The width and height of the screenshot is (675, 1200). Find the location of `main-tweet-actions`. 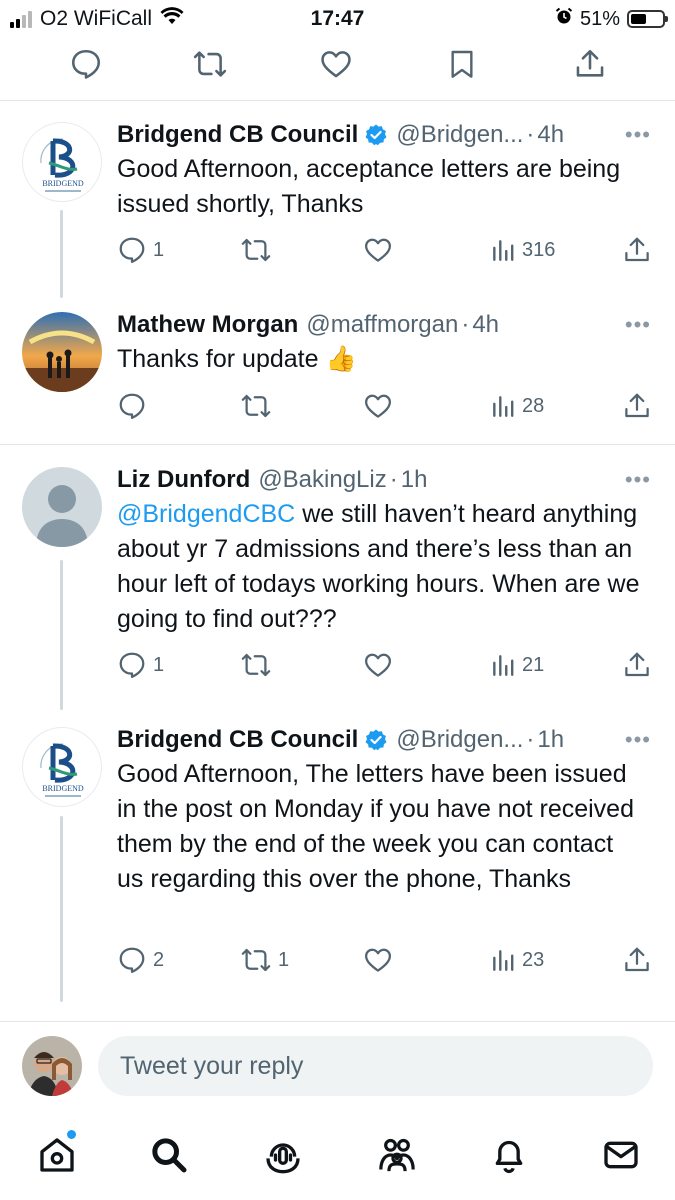

main-tweet-actions is located at coordinates (337, 64).